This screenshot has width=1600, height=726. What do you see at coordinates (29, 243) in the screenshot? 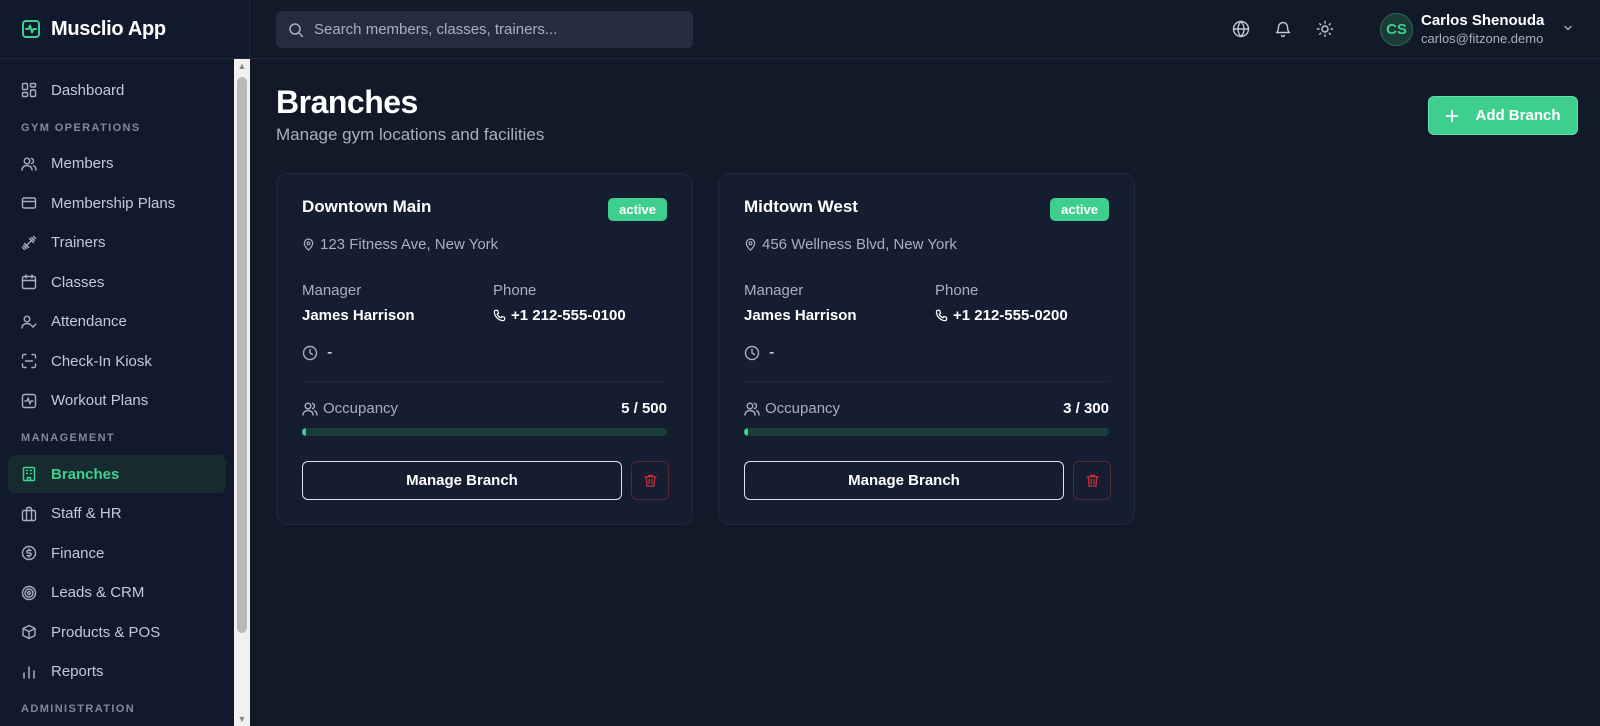
I see `dumbbell-icon` at bounding box center [29, 243].